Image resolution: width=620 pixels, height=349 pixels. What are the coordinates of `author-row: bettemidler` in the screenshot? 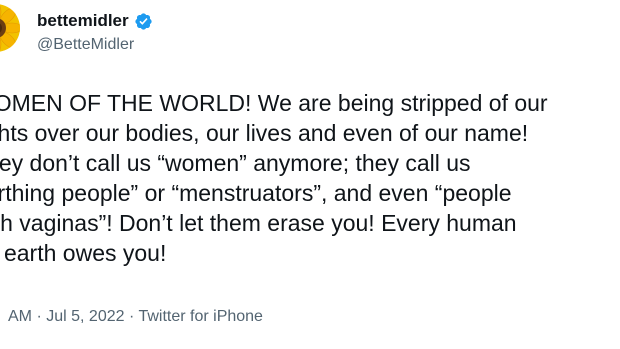 It's located at (95, 21).